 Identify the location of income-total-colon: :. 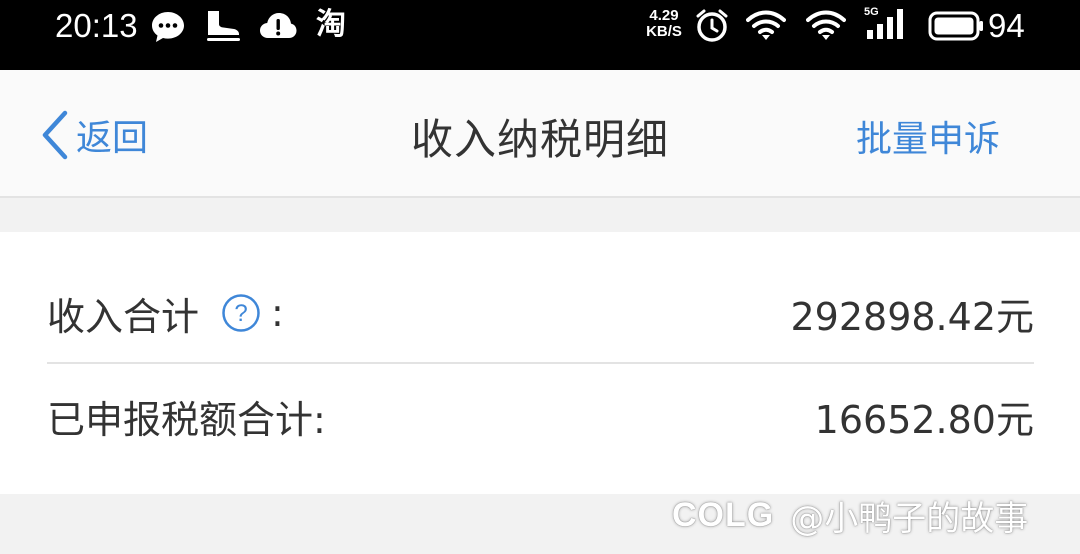
(277, 313).